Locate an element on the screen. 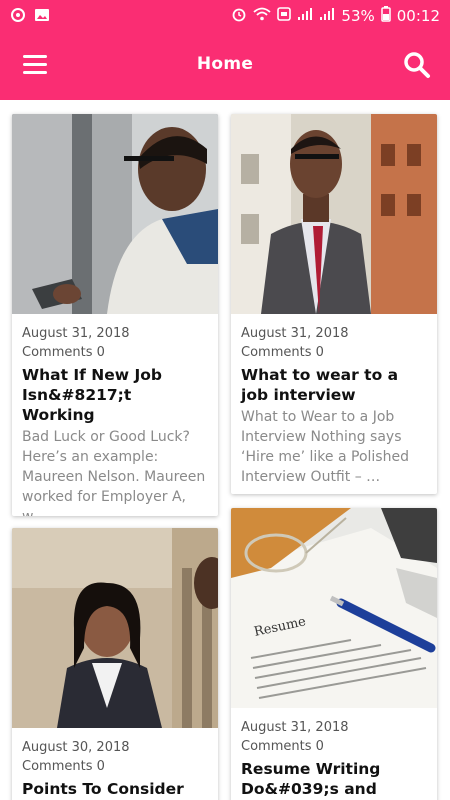 The width and height of the screenshot is (450, 800). post-title: What If New Job Isn&#8217;t Working is located at coordinates (115, 395).